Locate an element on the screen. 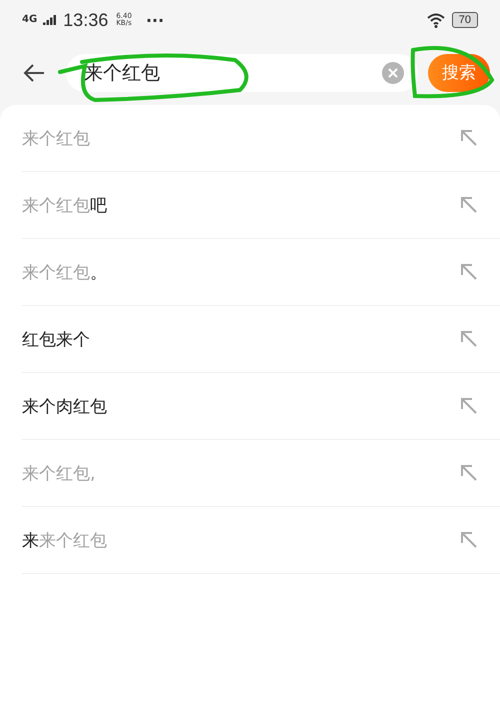 Image resolution: width=500 pixels, height=713 pixels. more-indicator: ··· is located at coordinates (155, 20).